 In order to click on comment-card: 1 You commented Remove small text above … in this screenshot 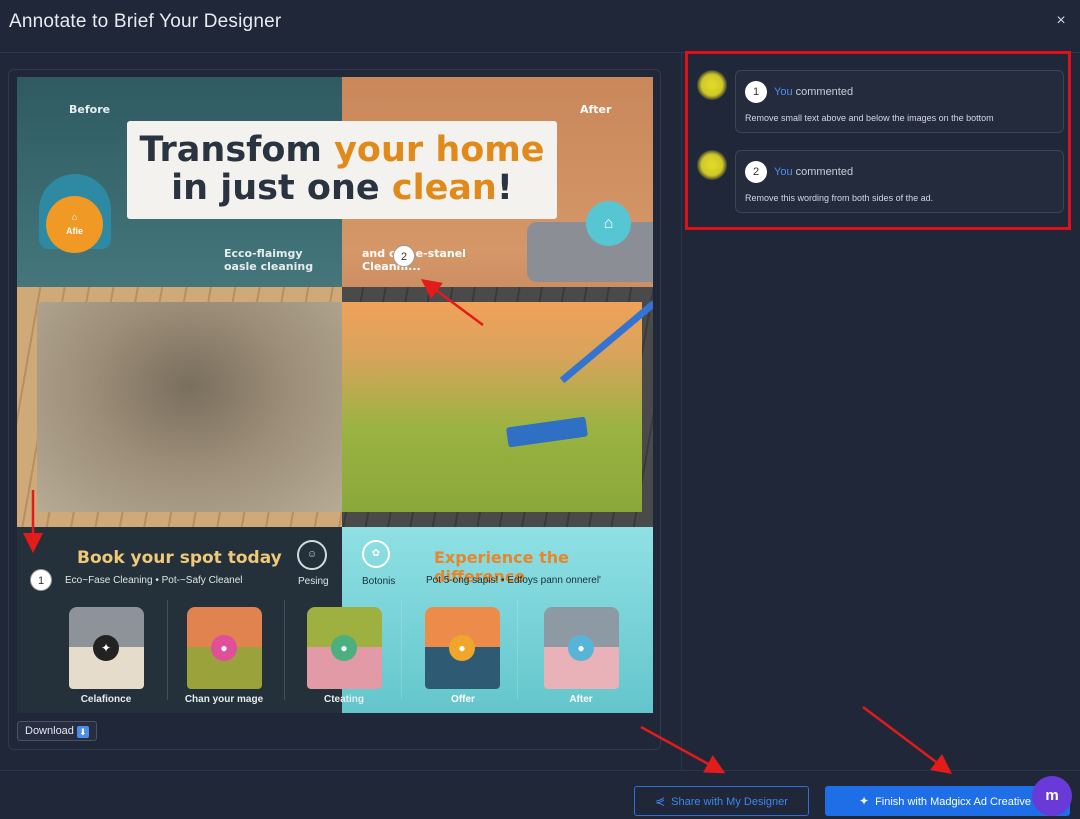, I will do `click(899, 101)`.